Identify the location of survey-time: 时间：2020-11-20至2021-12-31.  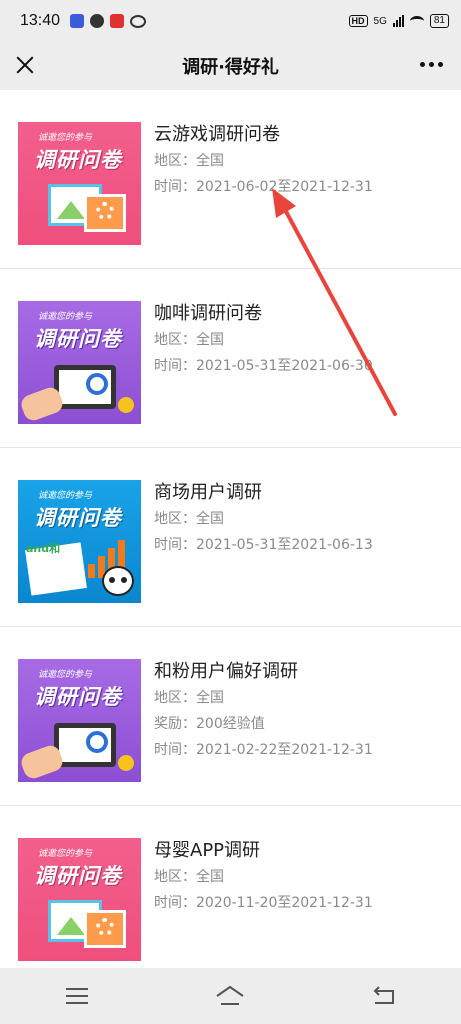
(263, 903).